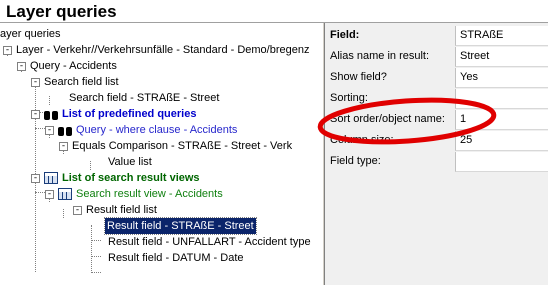 The width and height of the screenshot is (548, 285). I want to click on property-row-field-type: Field type:, so click(436, 162).